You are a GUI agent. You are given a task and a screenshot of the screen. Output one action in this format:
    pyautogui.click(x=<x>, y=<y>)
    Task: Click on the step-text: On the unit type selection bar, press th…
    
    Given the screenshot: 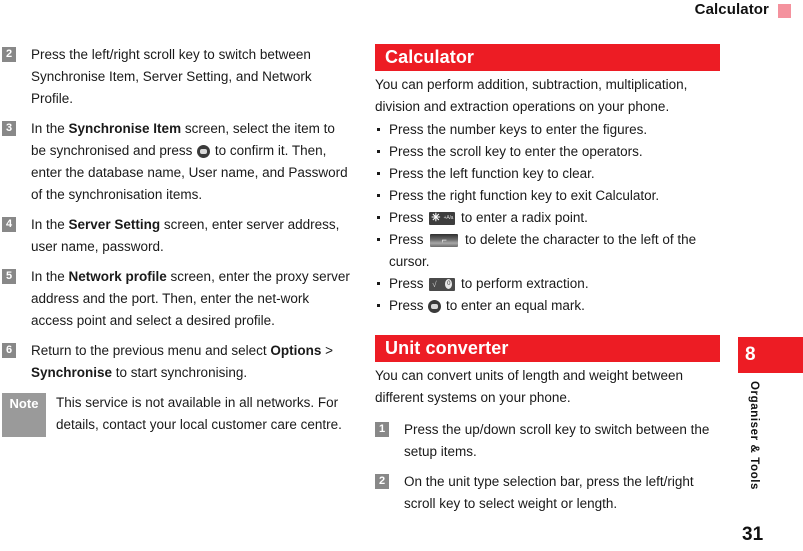 What is the action you would take?
    pyautogui.click(x=563, y=493)
    